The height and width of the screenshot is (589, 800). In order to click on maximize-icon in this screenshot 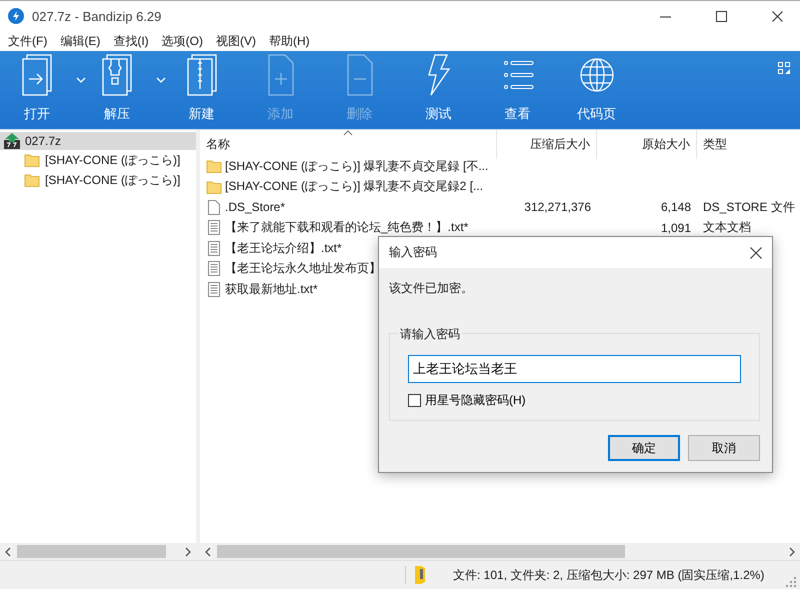, I will do `click(721, 16)`.